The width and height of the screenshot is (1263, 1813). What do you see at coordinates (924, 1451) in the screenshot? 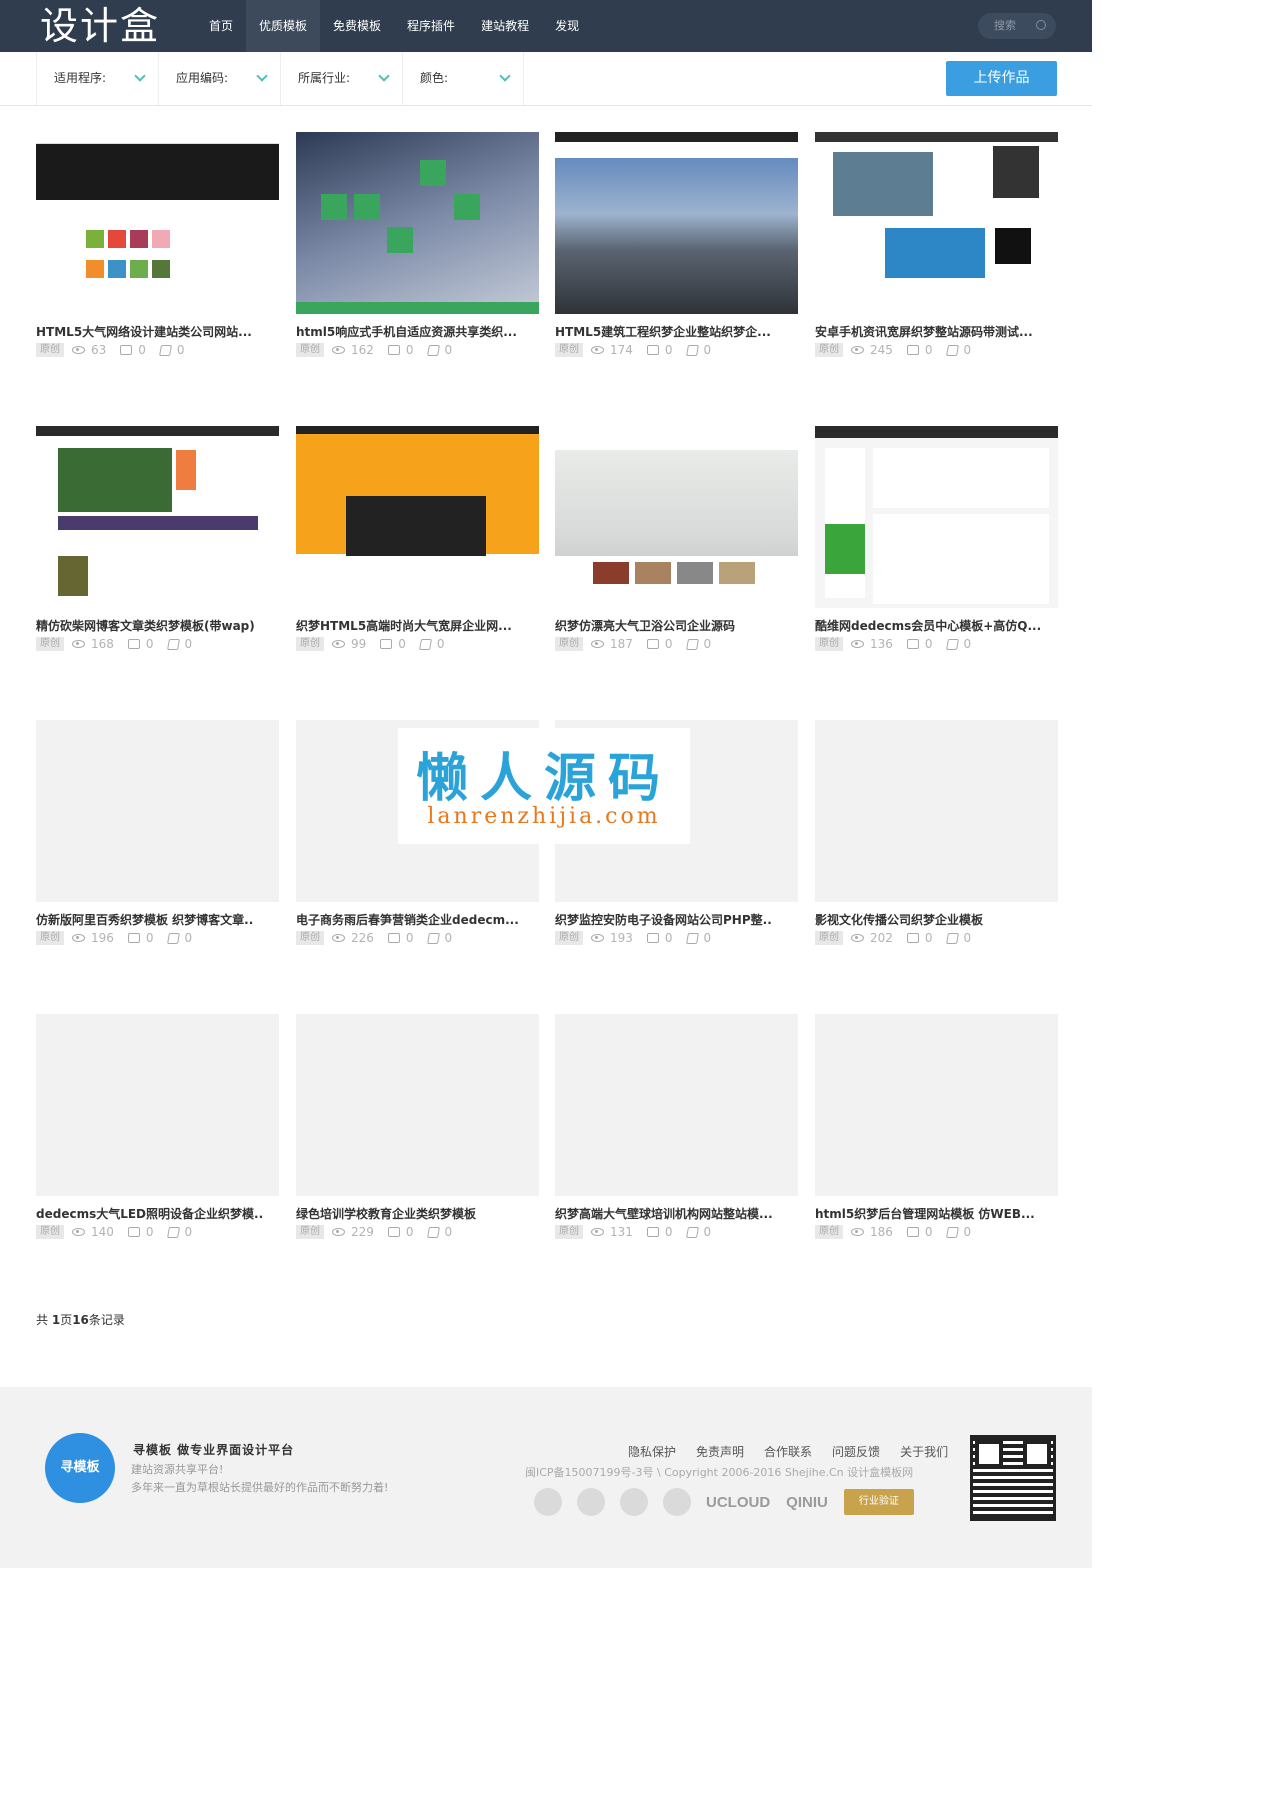
I see `footer-link-about: 关于我们` at bounding box center [924, 1451].